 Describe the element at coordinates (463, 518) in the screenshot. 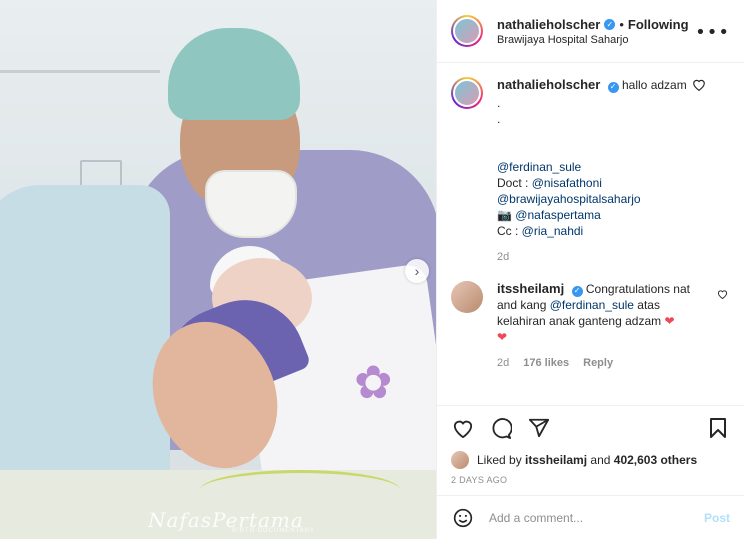

I see `emoji-icon` at that location.